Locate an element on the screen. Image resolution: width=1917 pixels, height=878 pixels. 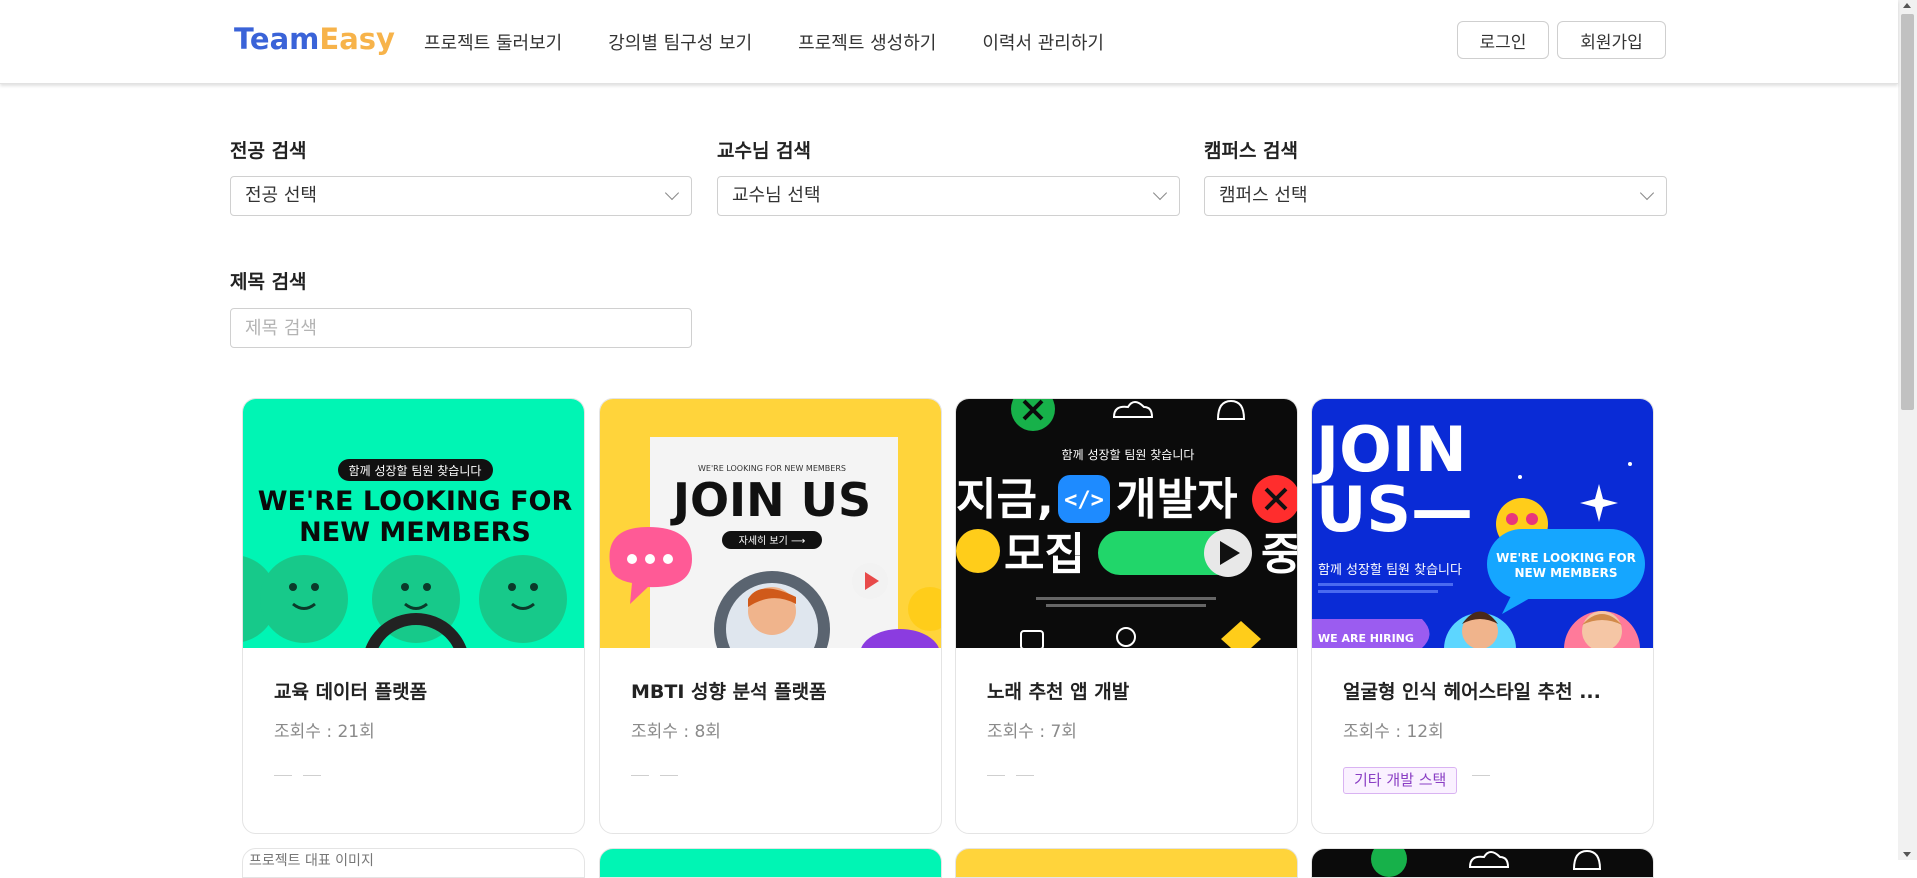
logo-easy-text: Easy is located at coordinates (357, 39).